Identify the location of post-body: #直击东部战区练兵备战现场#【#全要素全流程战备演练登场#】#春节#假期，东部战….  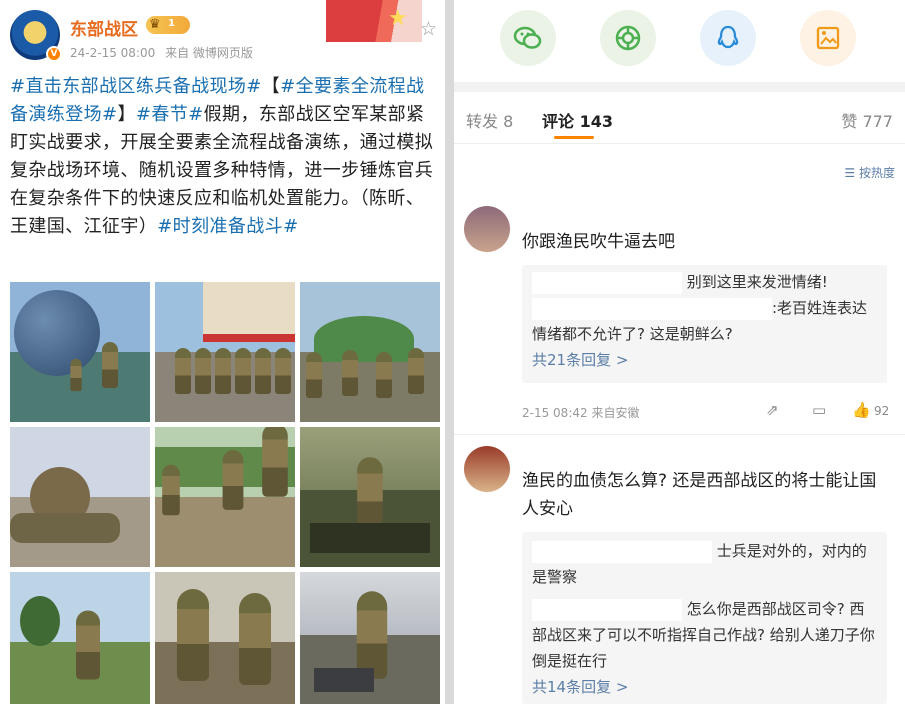
(225, 157).